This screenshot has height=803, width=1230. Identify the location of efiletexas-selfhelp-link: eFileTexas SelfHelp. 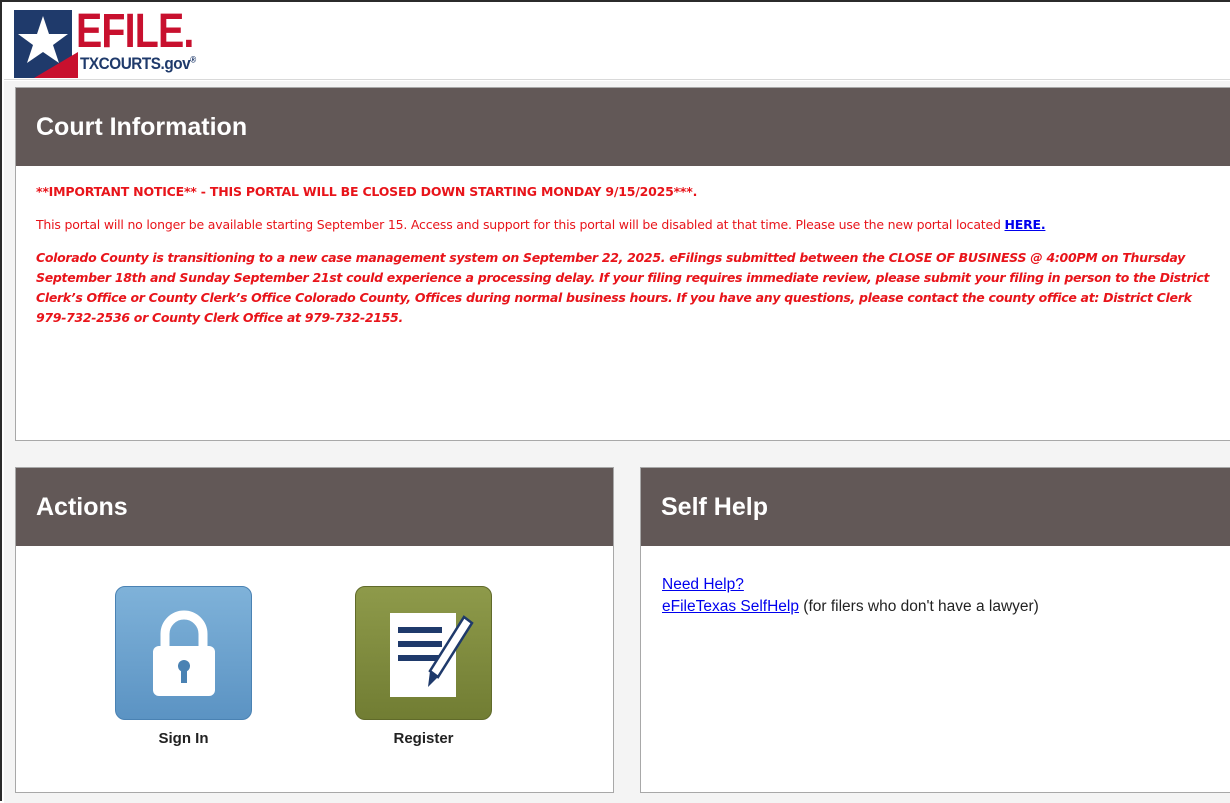
(730, 606).